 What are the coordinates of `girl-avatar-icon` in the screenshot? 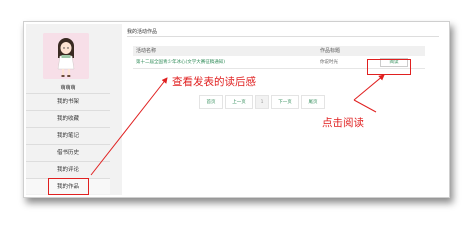 It's located at (66, 56).